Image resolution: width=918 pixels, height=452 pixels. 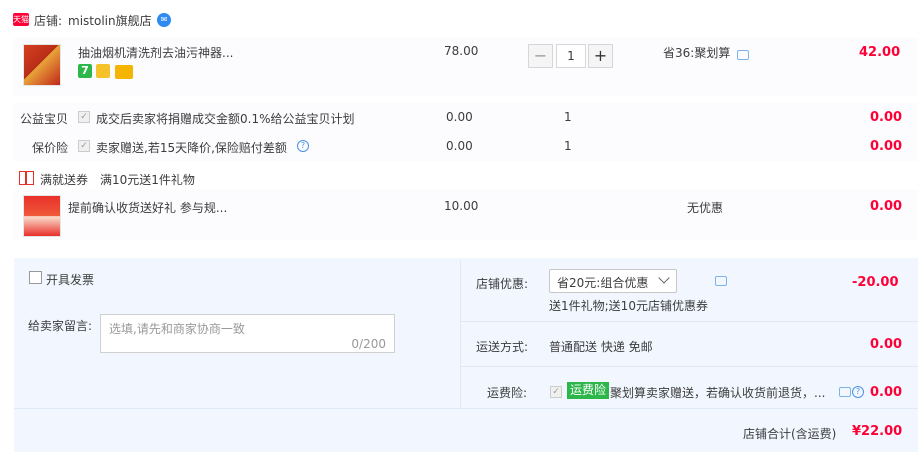 I want to click on gift-badge-icon, so click(x=103, y=71).